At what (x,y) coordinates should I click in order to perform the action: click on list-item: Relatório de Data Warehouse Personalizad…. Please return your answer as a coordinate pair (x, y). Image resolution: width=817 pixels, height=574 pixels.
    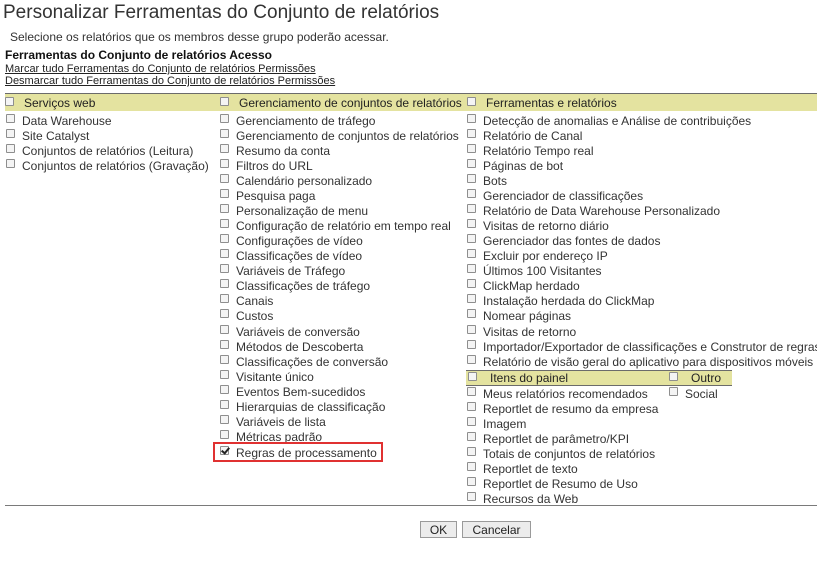
    Looking at the image, I should click on (593, 210).